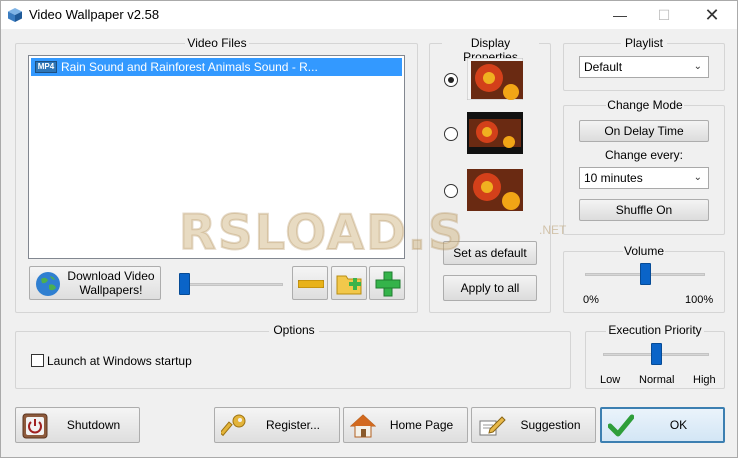 The height and width of the screenshot is (458, 738). I want to click on minus-icon, so click(311, 284).